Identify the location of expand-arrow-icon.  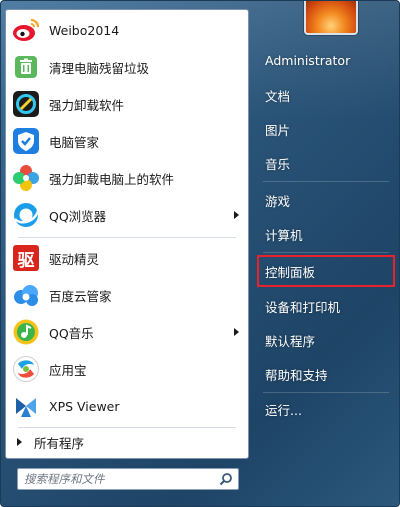
(19, 442).